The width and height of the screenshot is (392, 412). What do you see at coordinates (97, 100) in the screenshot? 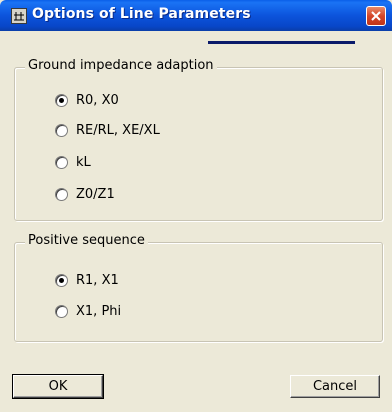
I see `radio-label: R0, X0` at bounding box center [97, 100].